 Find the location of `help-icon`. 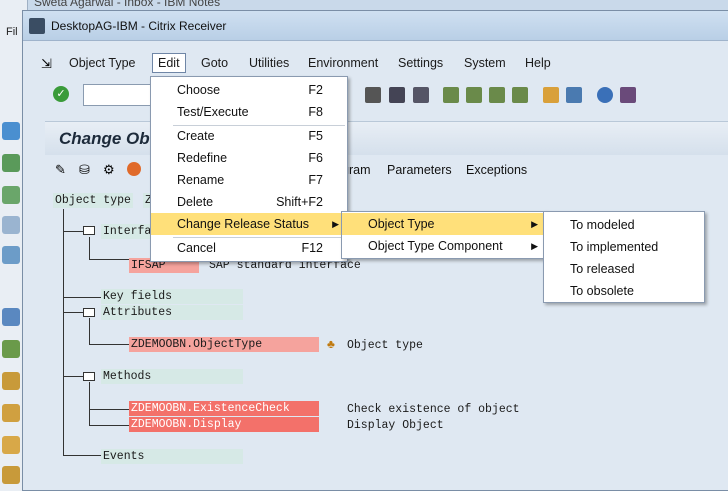

help-icon is located at coordinates (605, 95).